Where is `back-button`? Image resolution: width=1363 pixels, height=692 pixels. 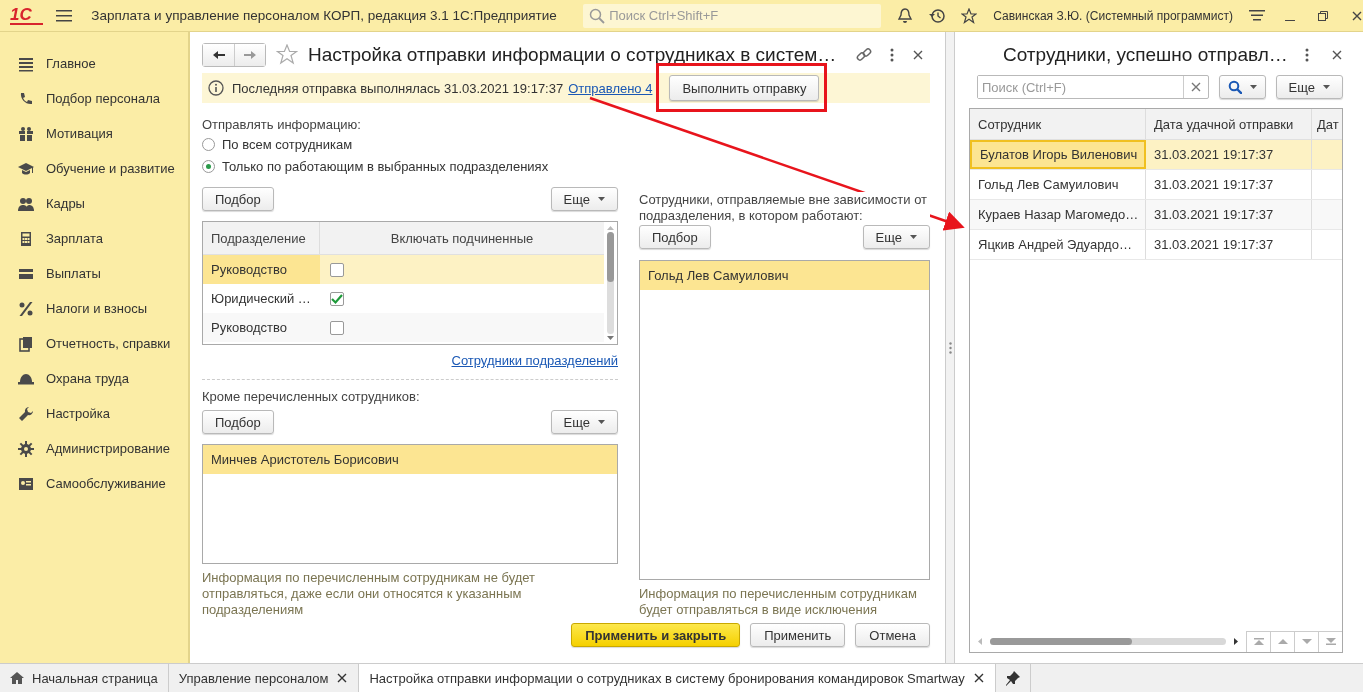
back-button is located at coordinates (218, 55).